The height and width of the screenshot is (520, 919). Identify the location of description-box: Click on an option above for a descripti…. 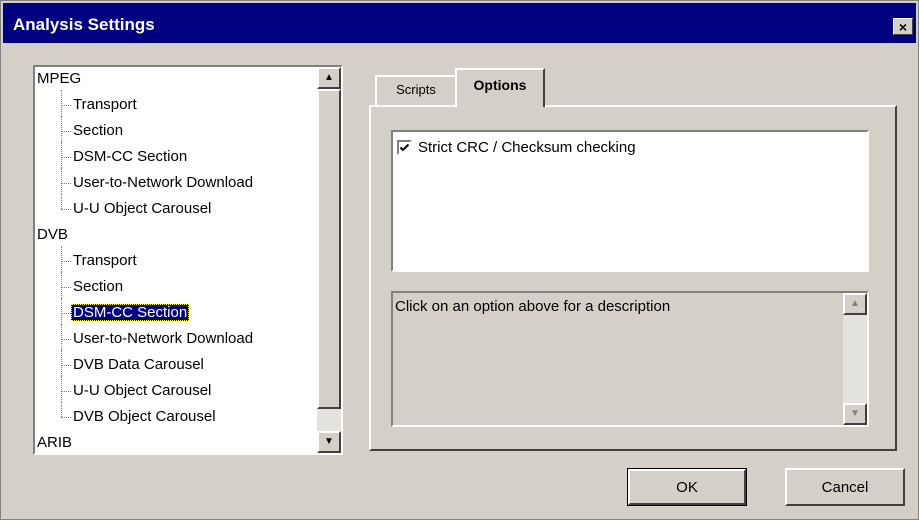
(630, 359).